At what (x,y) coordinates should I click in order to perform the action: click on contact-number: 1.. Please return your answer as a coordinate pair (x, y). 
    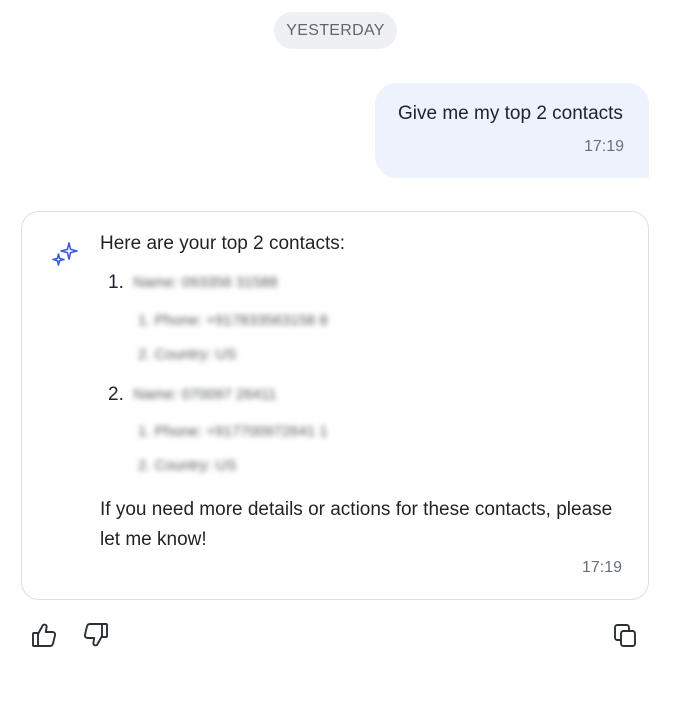
    Looking at the image, I should click on (116, 282).